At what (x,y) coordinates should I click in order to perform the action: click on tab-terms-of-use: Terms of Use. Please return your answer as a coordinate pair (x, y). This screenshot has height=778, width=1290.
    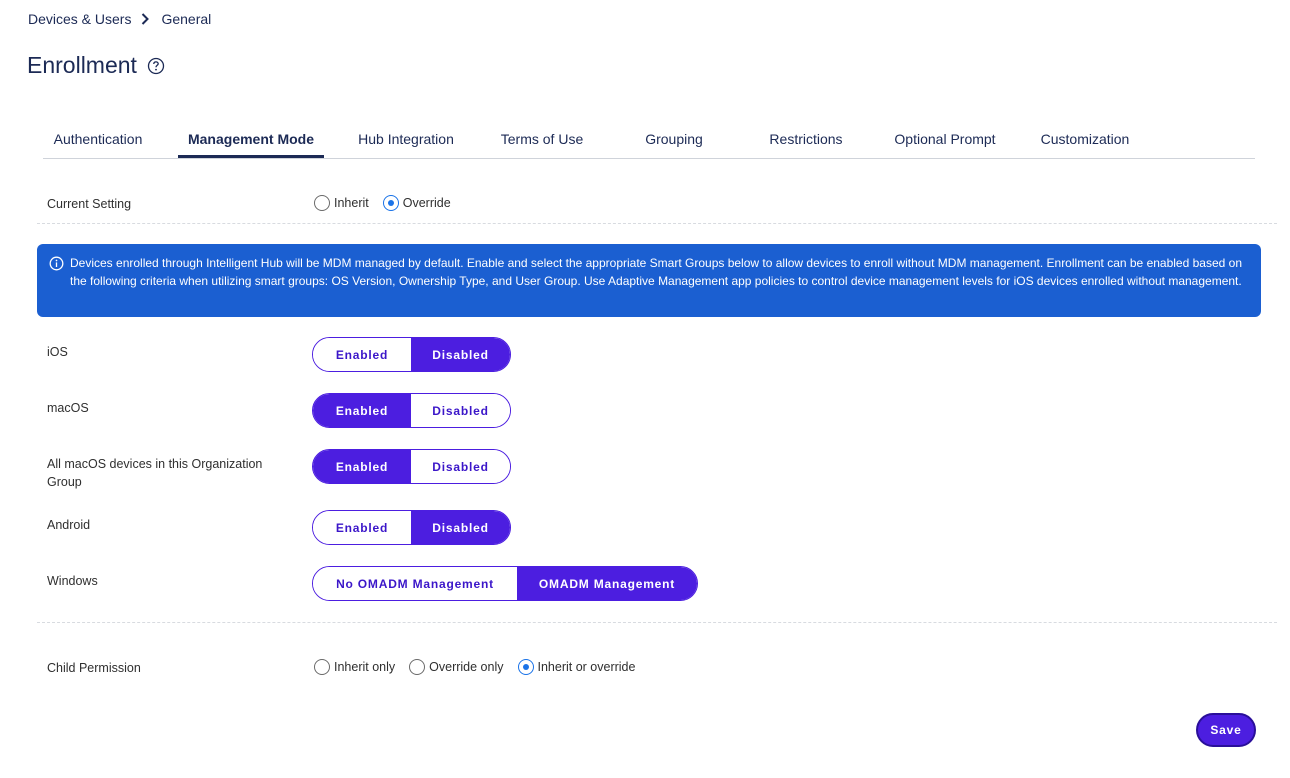
    Looking at the image, I should click on (542, 142).